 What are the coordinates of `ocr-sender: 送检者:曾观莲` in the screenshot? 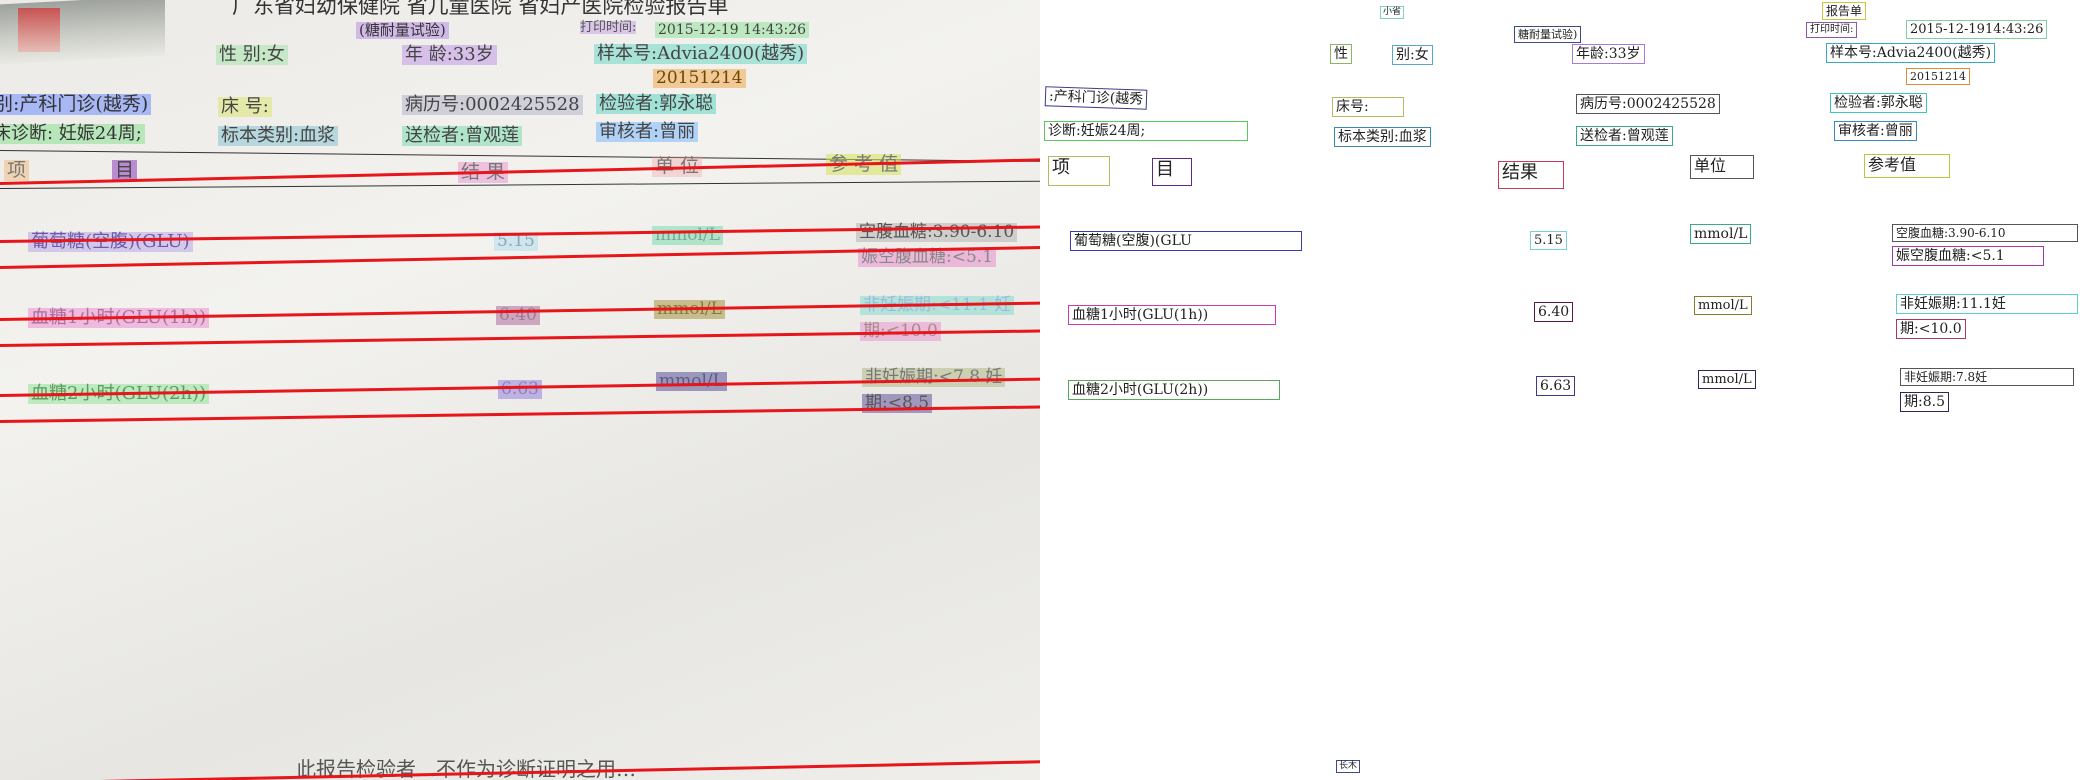 It's located at (1624, 136).